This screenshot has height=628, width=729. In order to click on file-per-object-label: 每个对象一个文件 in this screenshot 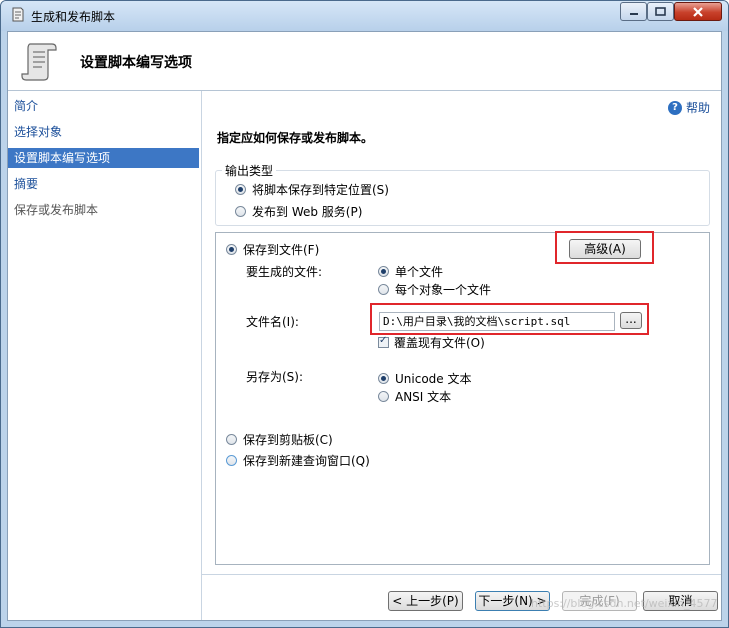, I will do `click(443, 290)`.